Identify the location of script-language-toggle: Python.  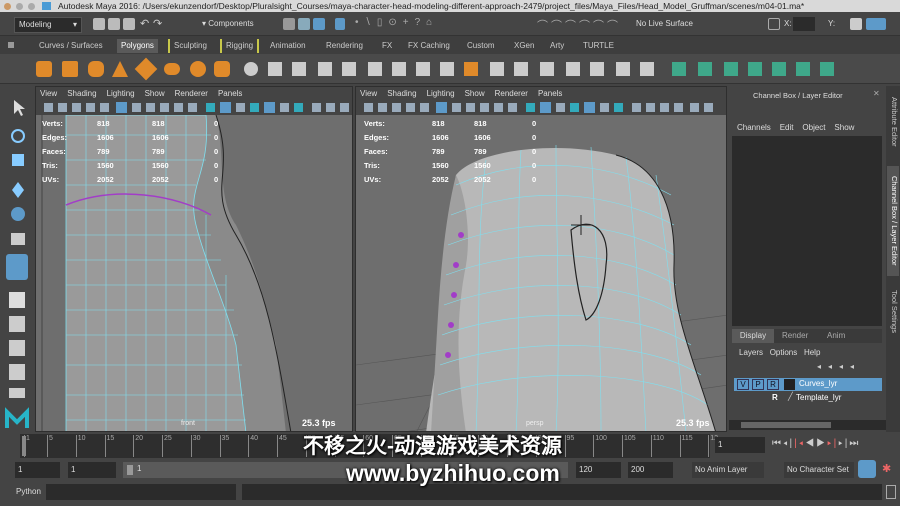
(28, 491).